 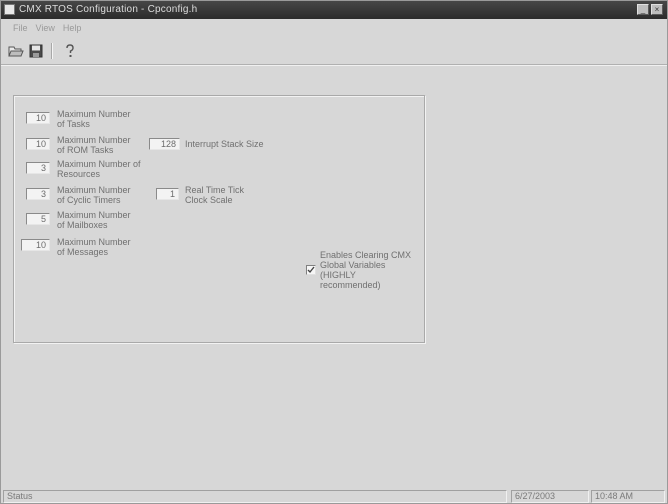 I want to click on max-rom-tasks-label: Maximum Number of ROM Tasks, so click(x=94, y=145).